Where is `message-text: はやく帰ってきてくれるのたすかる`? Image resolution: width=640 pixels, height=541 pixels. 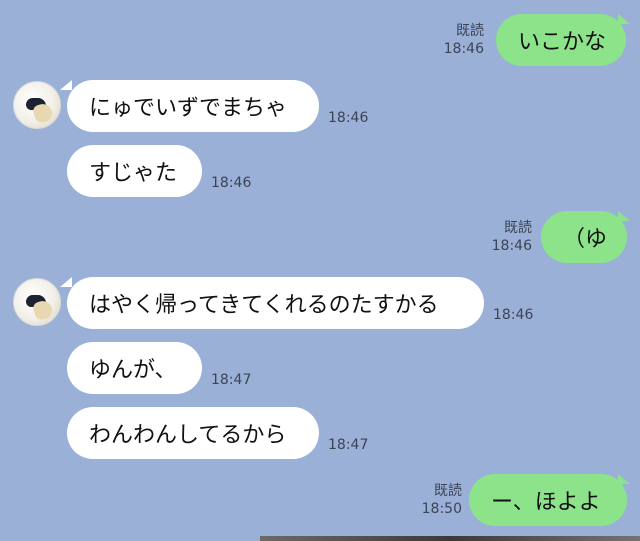
message-text: はやく帰ってきてくれるのたすかる is located at coordinates (264, 305).